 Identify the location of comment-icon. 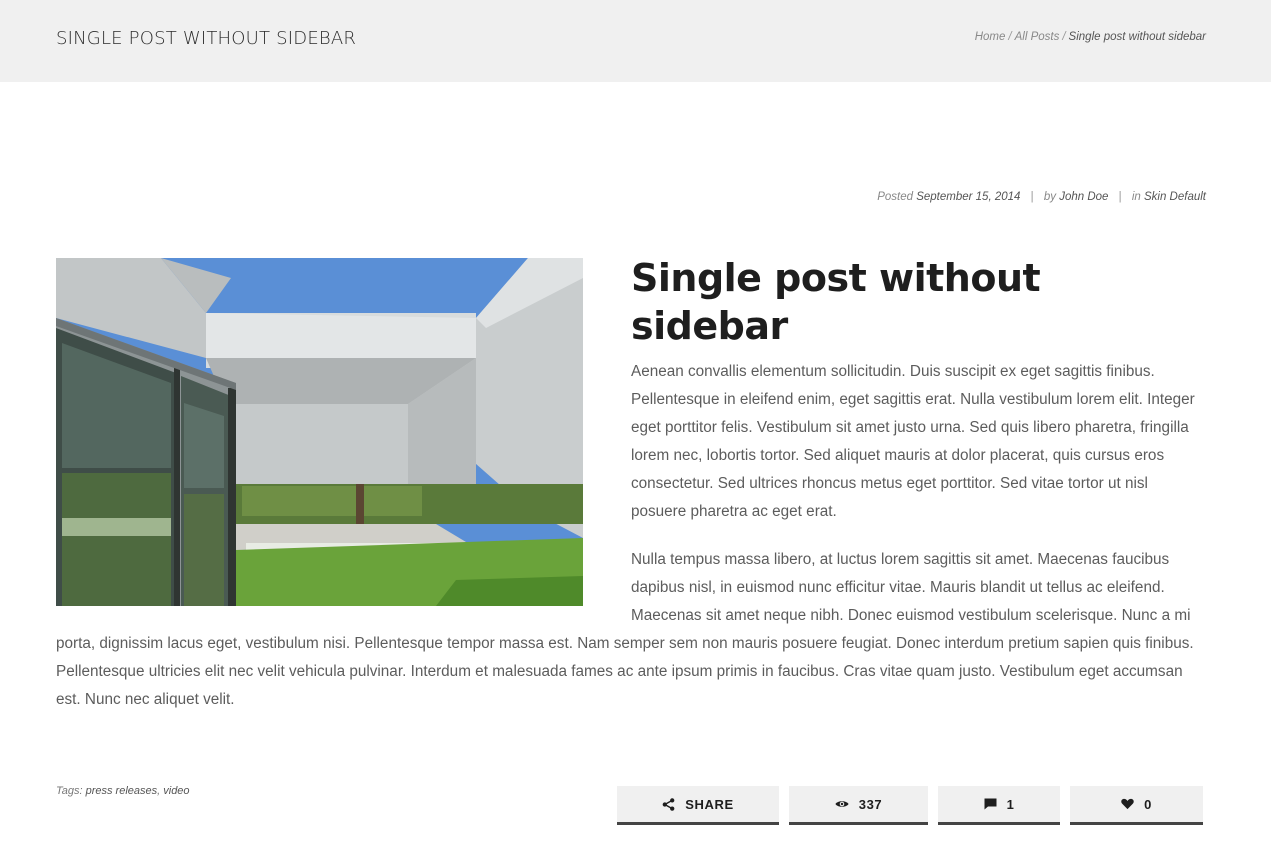
(990, 804).